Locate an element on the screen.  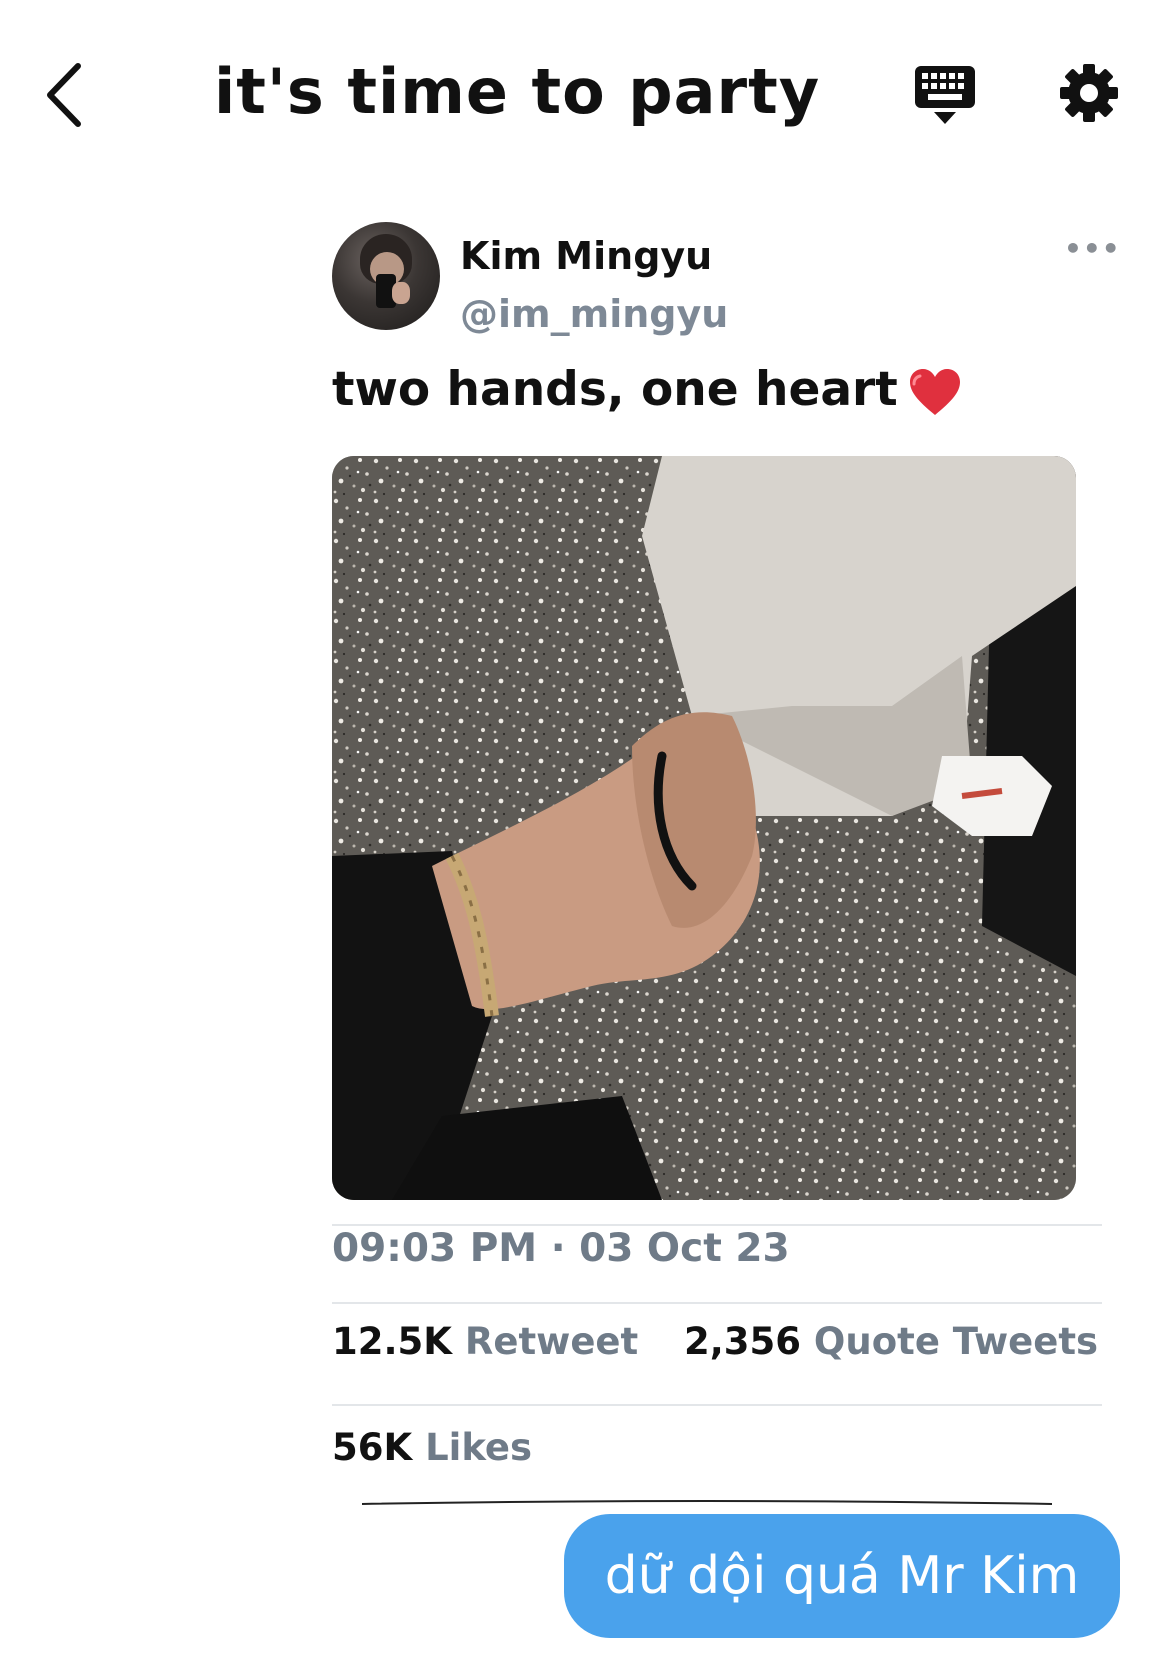
retweets-stat: 12.5K Retweet is located at coordinates (485, 1341).